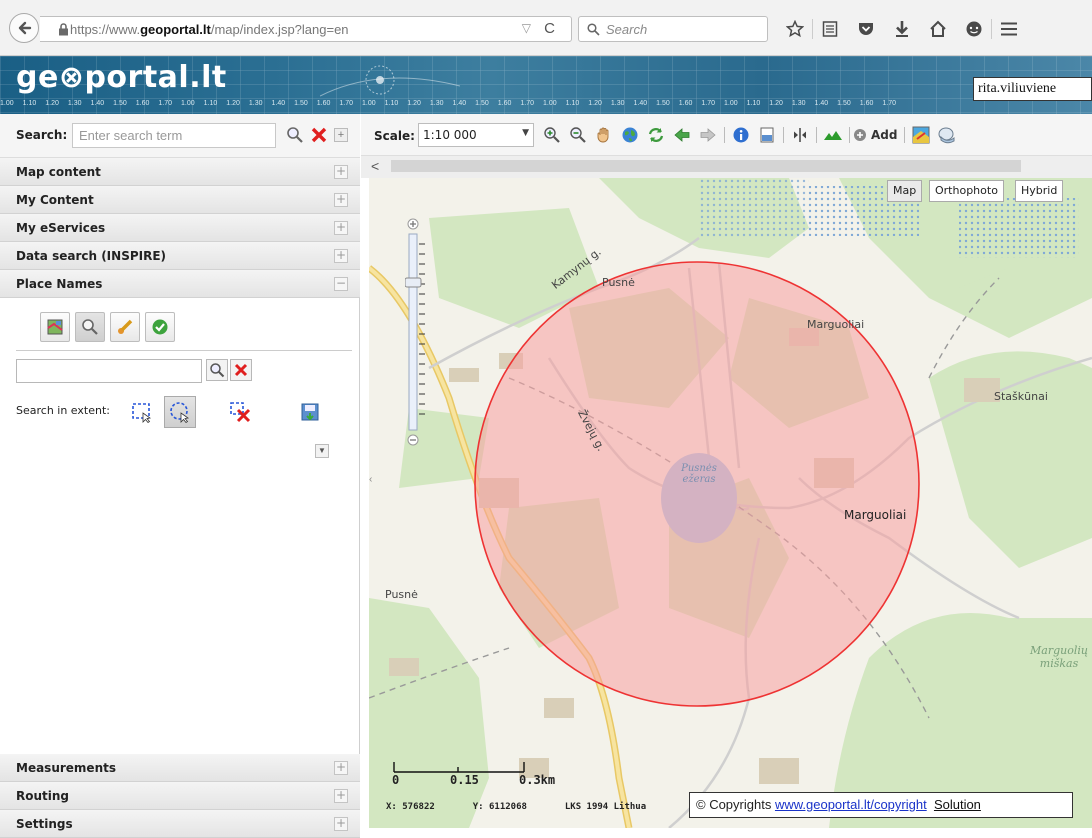  What do you see at coordinates (800, 135) in the screenshot?
I see `split-view-icon` at bounding box center [800, 135].